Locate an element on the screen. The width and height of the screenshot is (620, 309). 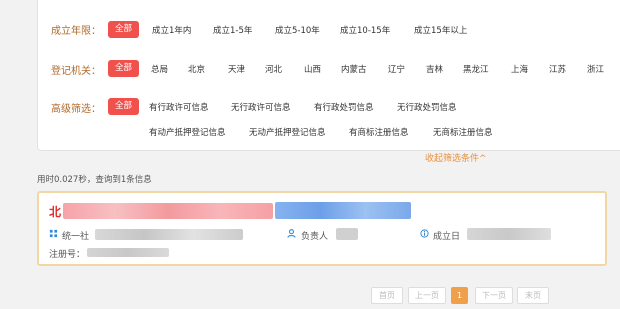
registry-option-9: 黑龙江 is located at coordinates (476, 69).